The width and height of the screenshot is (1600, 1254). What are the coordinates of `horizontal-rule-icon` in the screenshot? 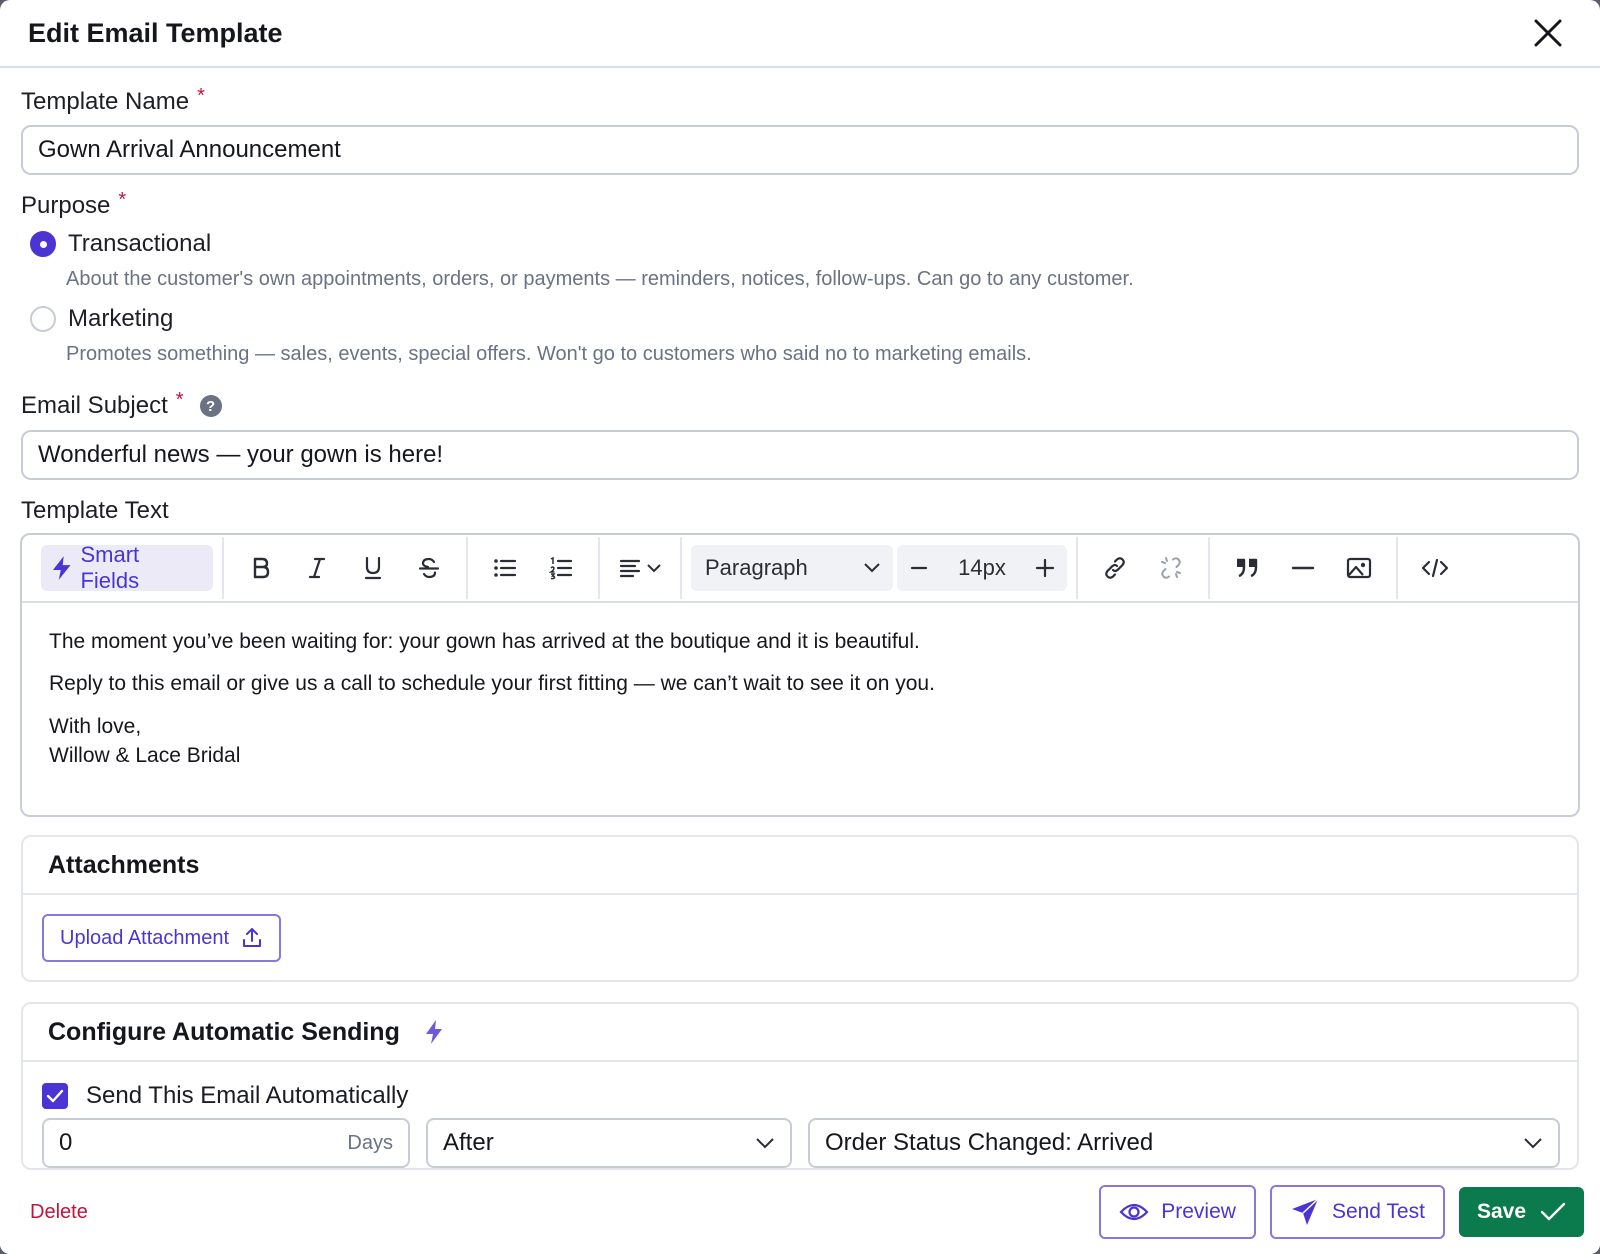 It's located at (1303, 568).